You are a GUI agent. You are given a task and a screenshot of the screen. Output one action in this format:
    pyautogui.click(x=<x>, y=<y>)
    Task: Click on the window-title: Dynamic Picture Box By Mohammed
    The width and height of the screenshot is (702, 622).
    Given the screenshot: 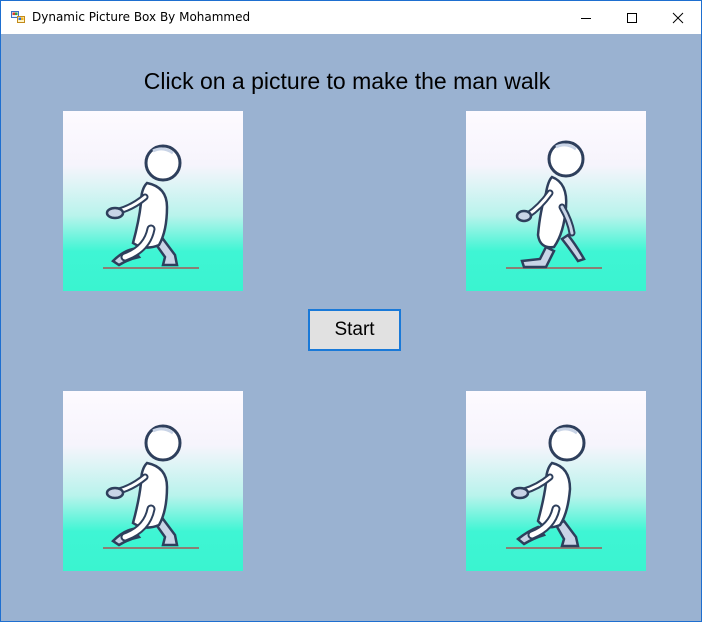 What is the action you would take?
    pyautogui.click(x=141, y=17)
    